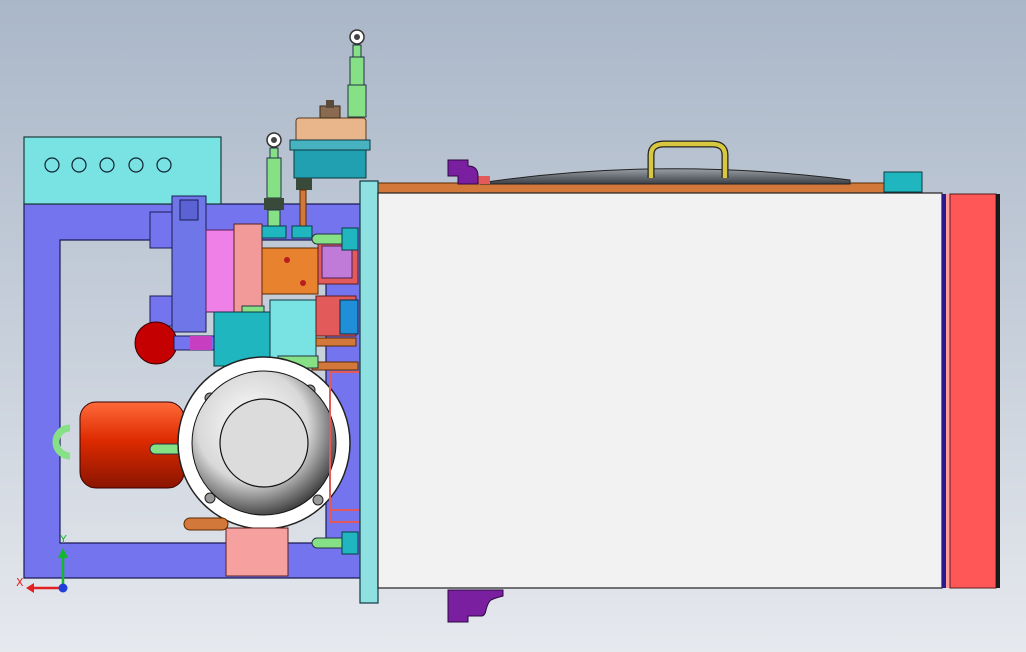  Describe the element at coordinates (20, 582) in the screenshot. I see `x-axis-label: X` at that location.